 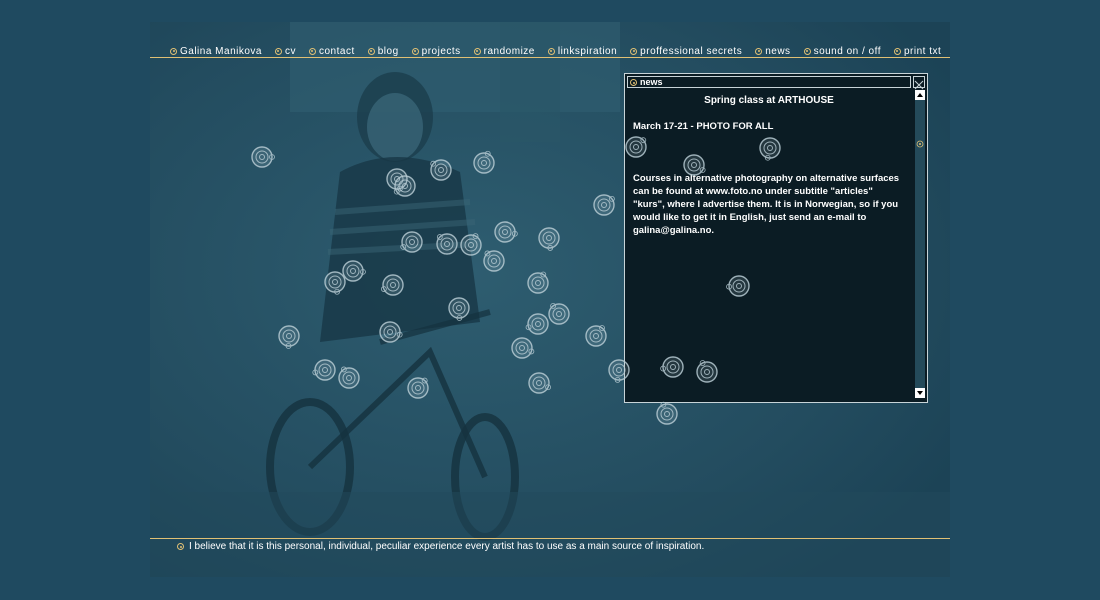 I want to click on ring-bullet-icon, so click(x=180, y=546).